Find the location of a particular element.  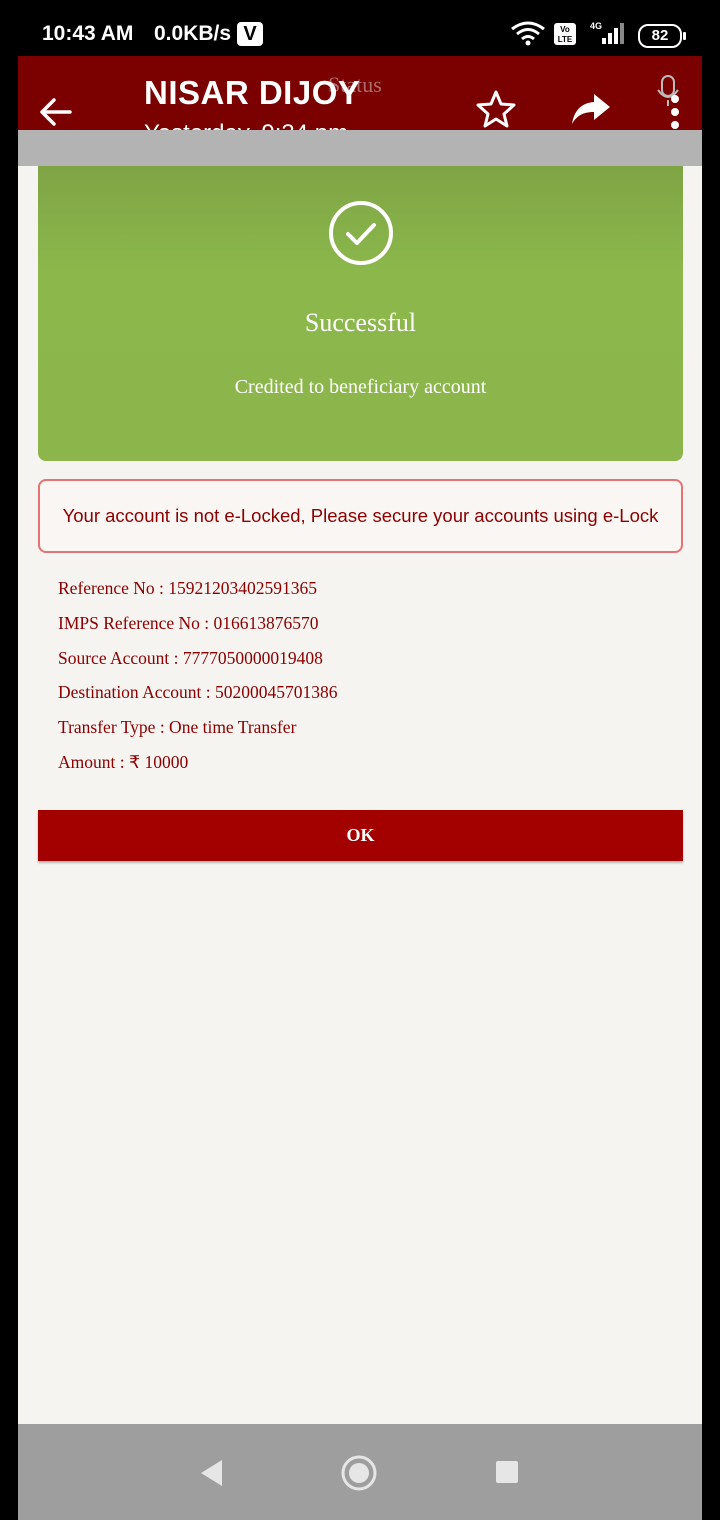

battery-icon: 82 is located at coordinates (662, 36).